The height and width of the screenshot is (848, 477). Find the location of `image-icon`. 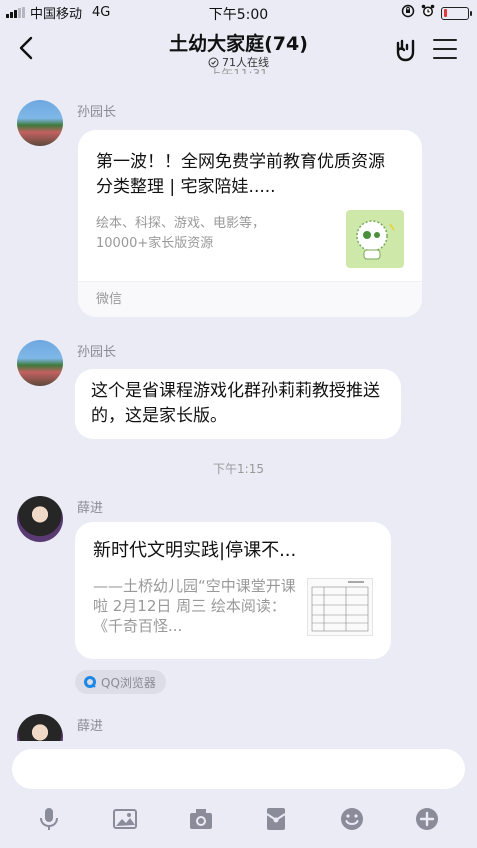

image-icon is located at coordinates (125, 819).